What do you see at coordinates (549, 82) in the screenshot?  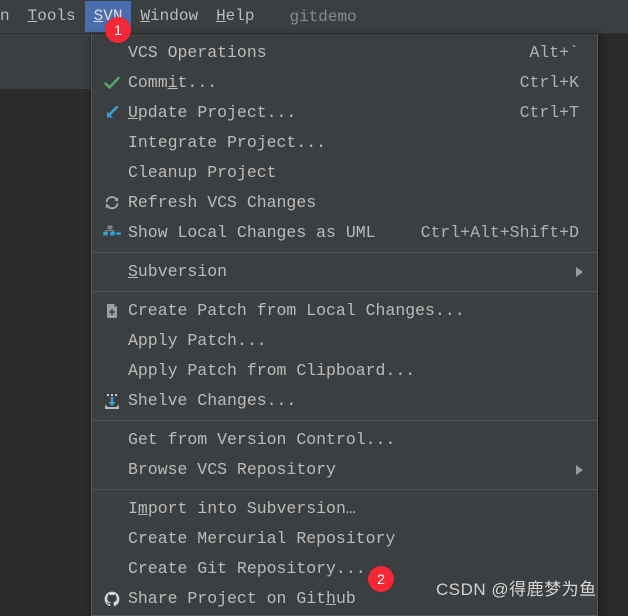 I see `menu-item-shortcut: Ctrl+K` at bounding box center [549, 82].